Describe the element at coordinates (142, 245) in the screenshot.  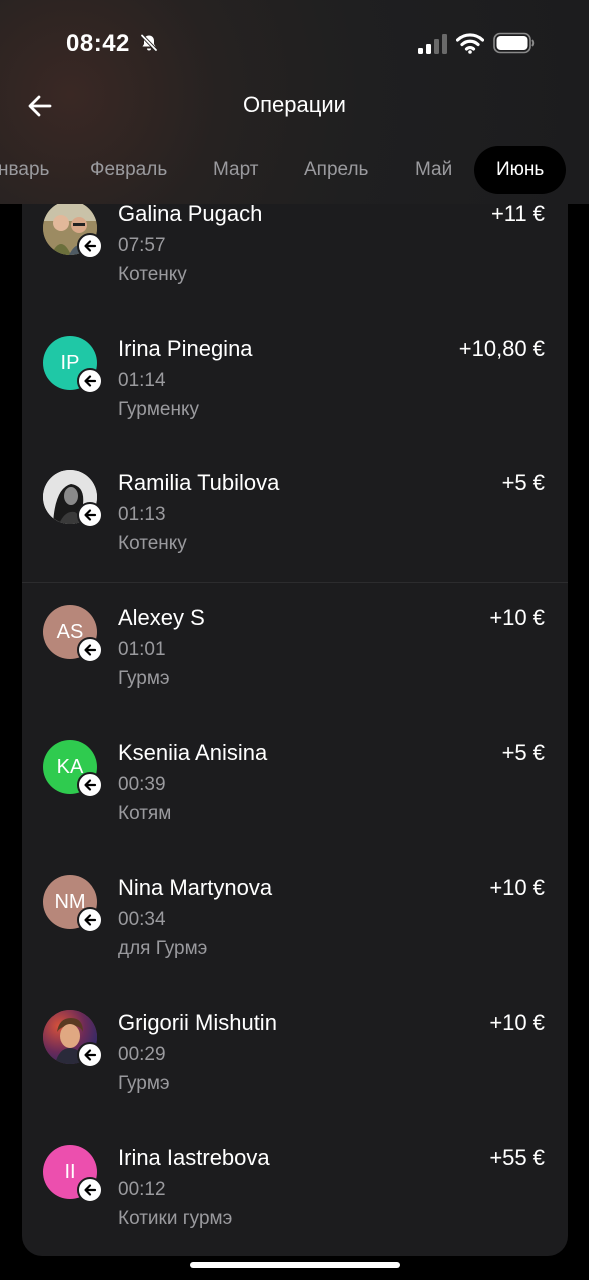
I see `transaction-time: 07:57` at that location.